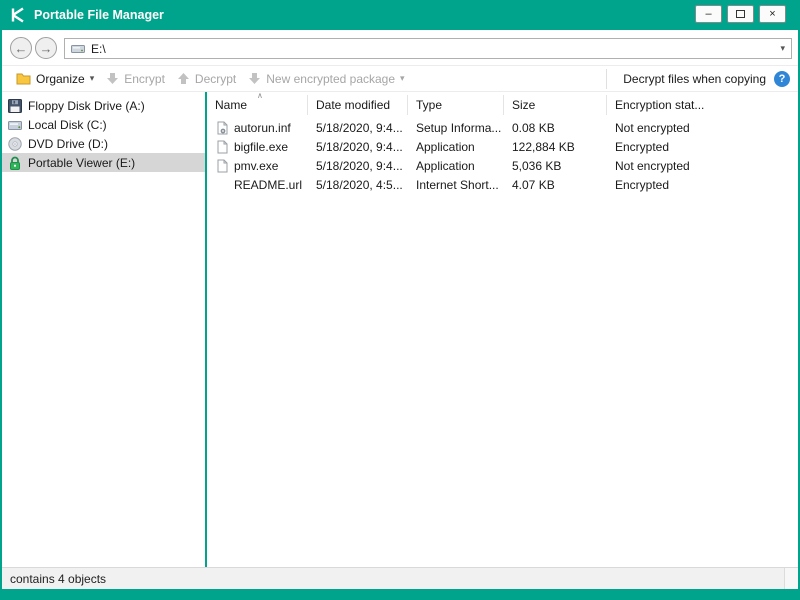  I want to click on maximize-button, so click(740, 14).